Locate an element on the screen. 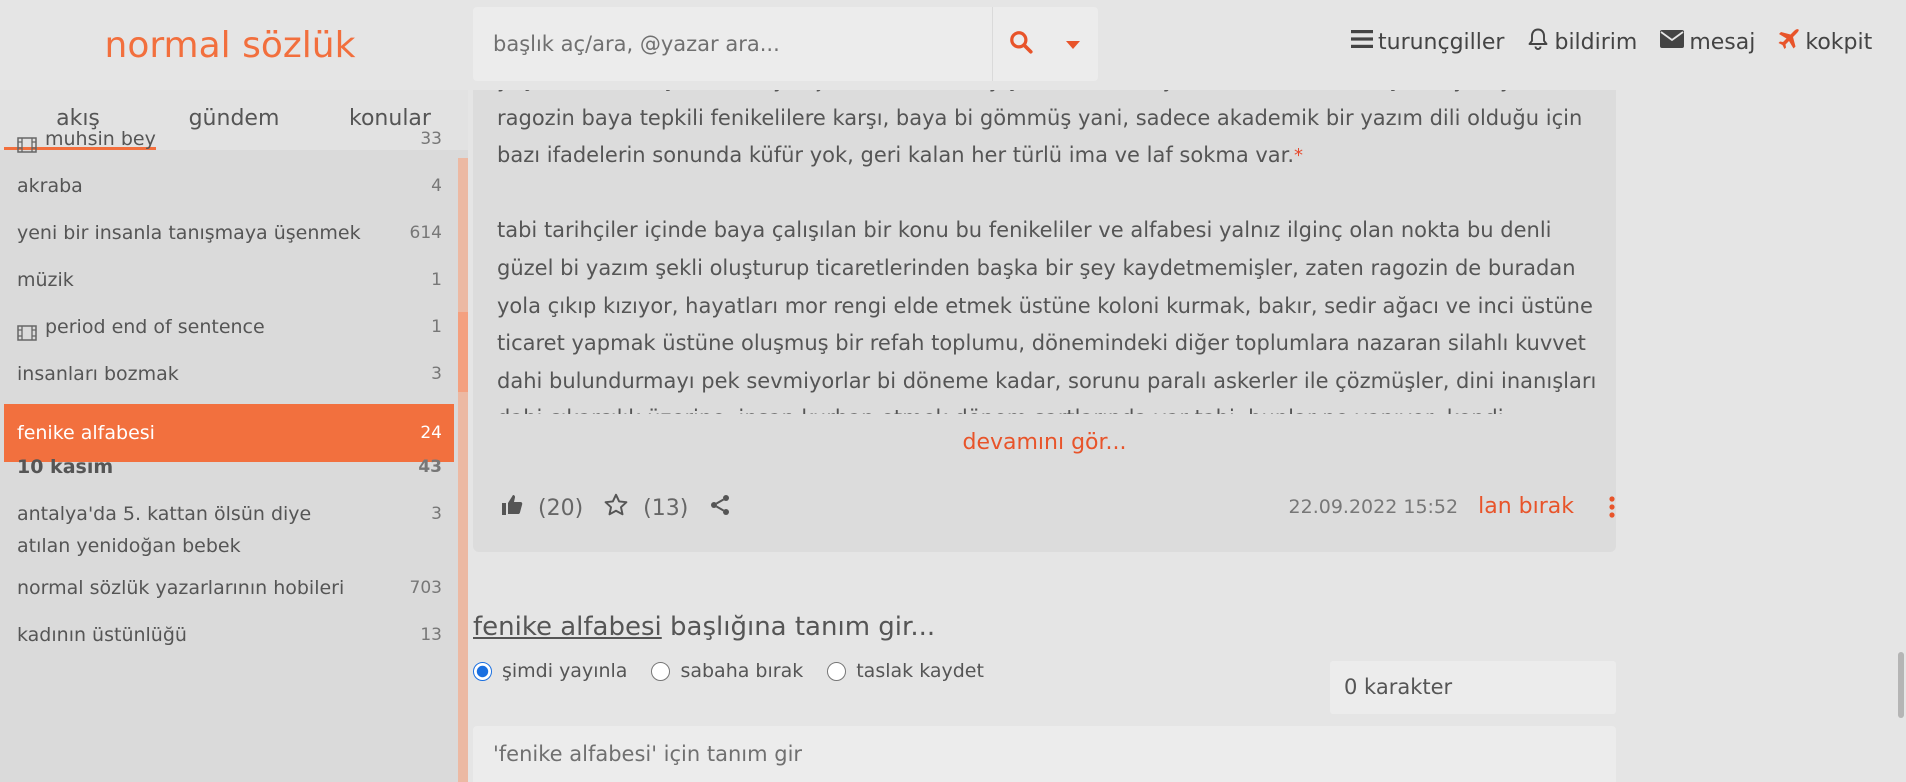 This screenshot has width=1906, height=782. search-button is located at coordinates (1020, 44).